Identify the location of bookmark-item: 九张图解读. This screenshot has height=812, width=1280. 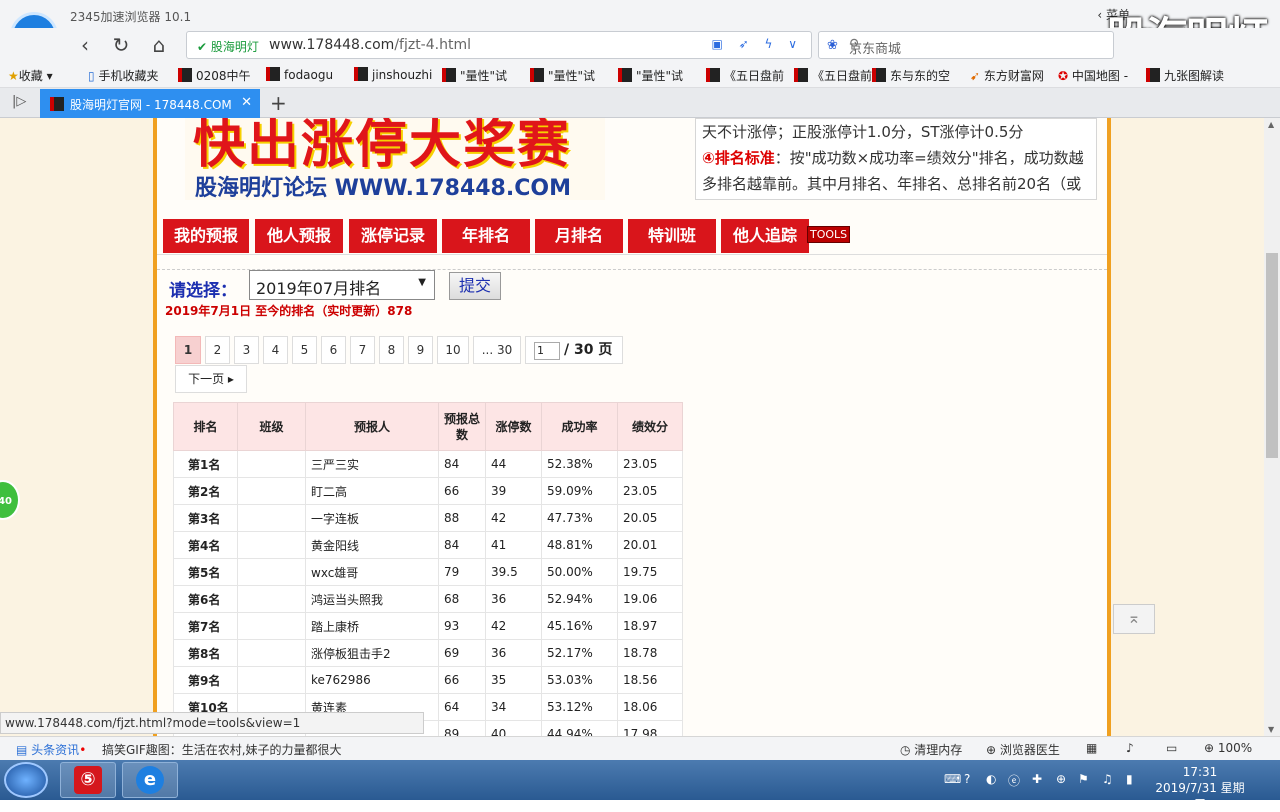
(1185, 75).